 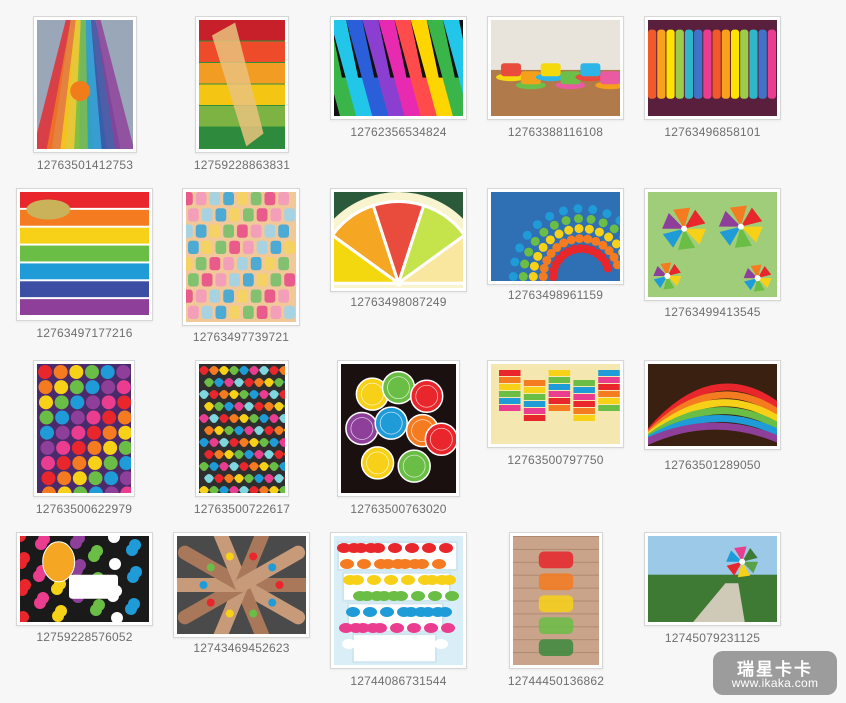 I want to click on thumbnail-caption: 12763498961159, so click(x=556, y=295).